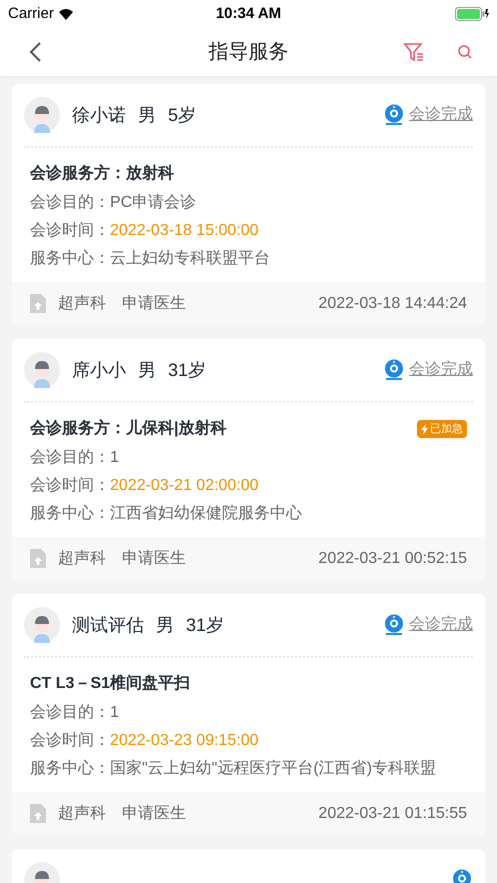 This screenshot has width=497, height=883. Describe the element at coordinates (184, 741) in the screenshot. I see `field-value: 2022-03-23 09:15:00` at that location.